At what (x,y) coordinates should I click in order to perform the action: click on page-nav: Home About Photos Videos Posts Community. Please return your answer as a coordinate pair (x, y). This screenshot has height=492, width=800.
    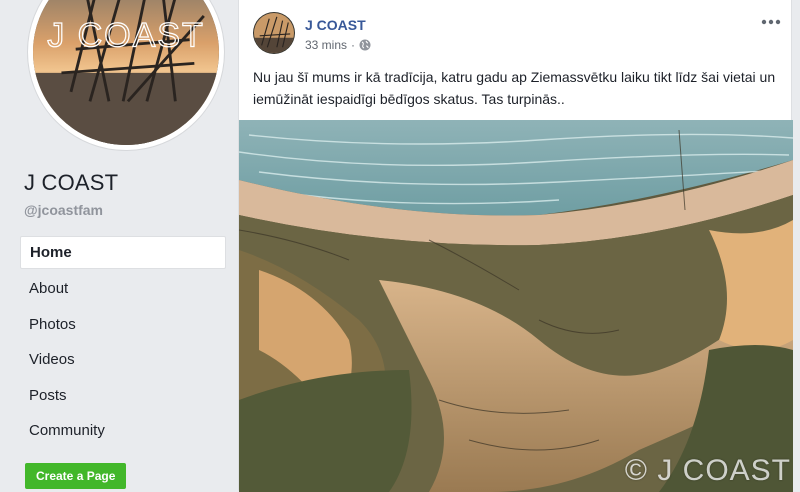
    Looking at the image, I should click on (123, 342).